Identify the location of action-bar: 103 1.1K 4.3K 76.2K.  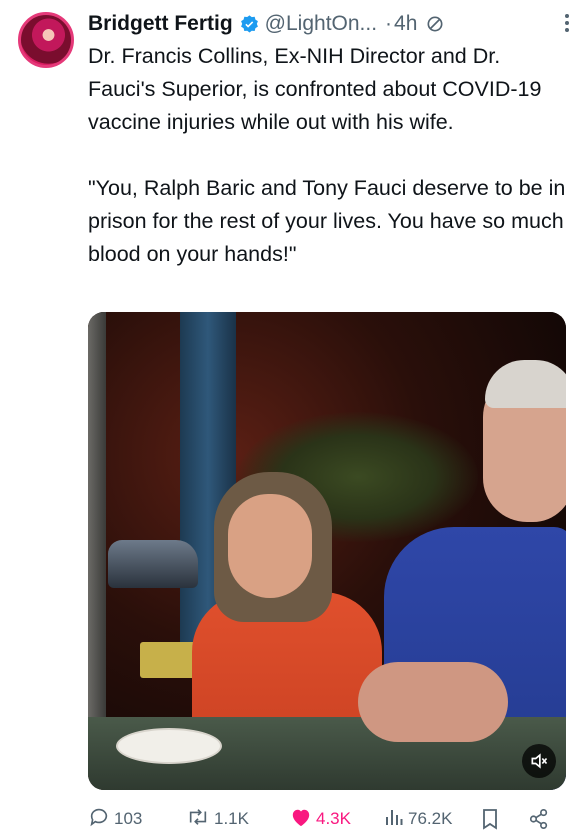
(327, 819).